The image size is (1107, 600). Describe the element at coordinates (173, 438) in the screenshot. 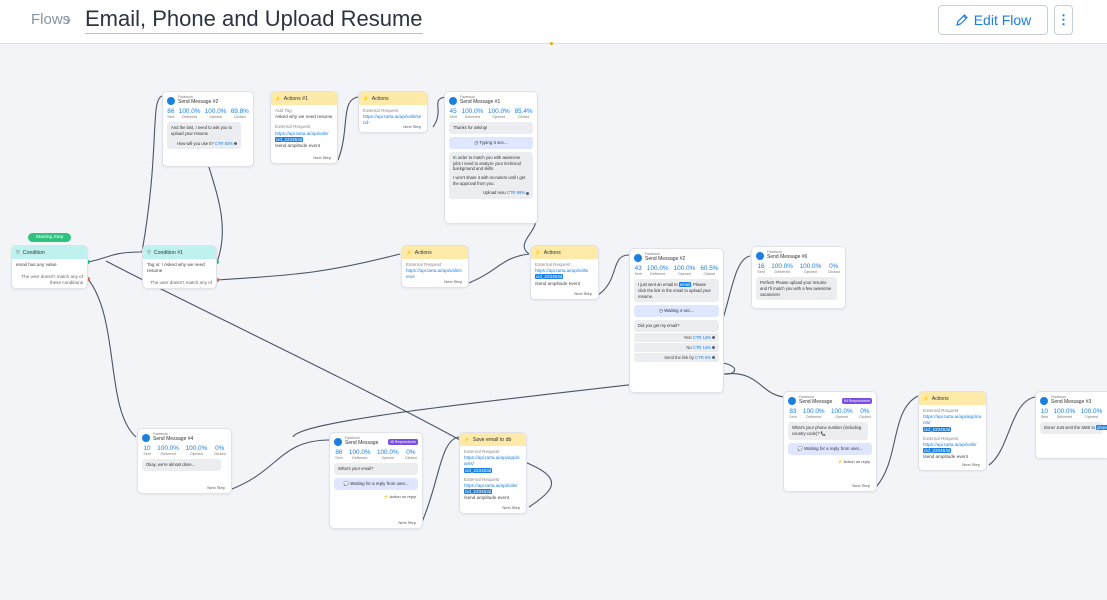

I see `step-name: Send Message #4` at that location.